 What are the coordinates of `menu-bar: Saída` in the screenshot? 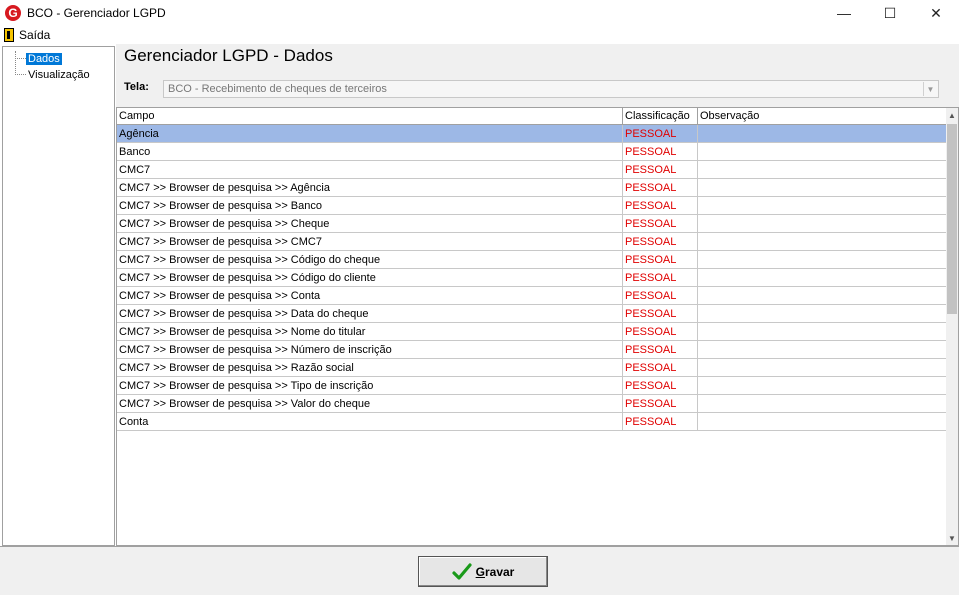 It's located at (479, 35).